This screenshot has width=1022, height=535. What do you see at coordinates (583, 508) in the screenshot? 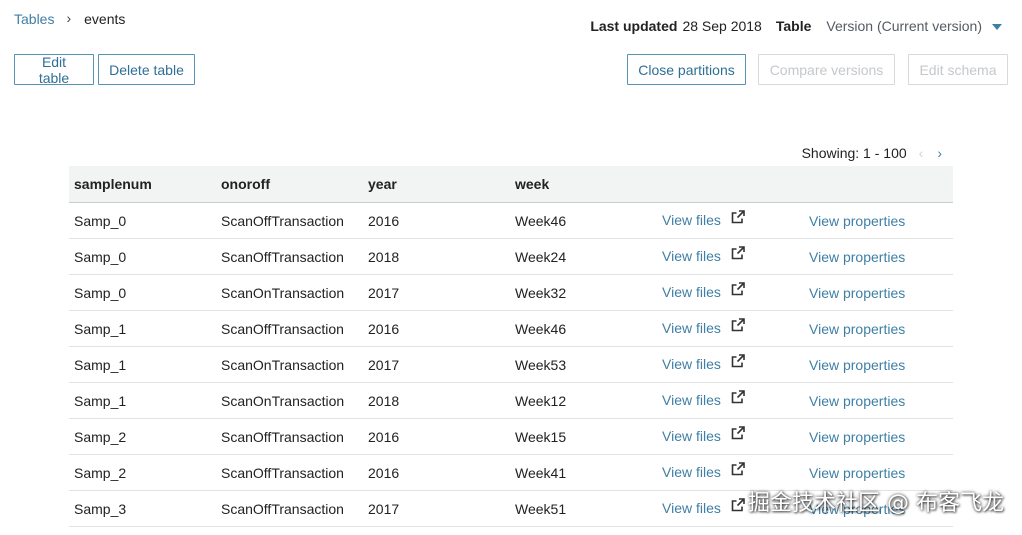
I see `table-cell: Week51` at bounding box center [583, 508].